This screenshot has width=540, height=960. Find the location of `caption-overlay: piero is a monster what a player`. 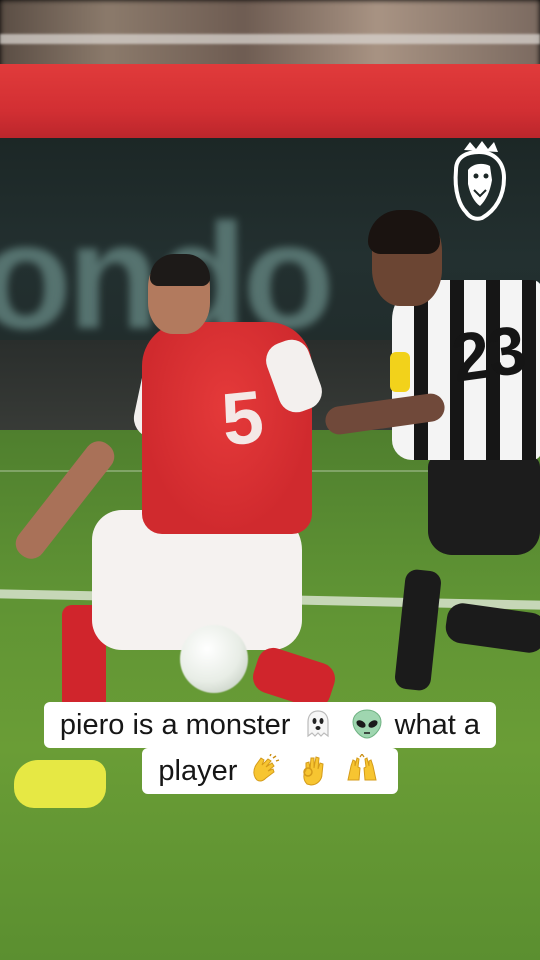

caption-overlay: piero is a monster what a player is located at coordinates (270, 748).